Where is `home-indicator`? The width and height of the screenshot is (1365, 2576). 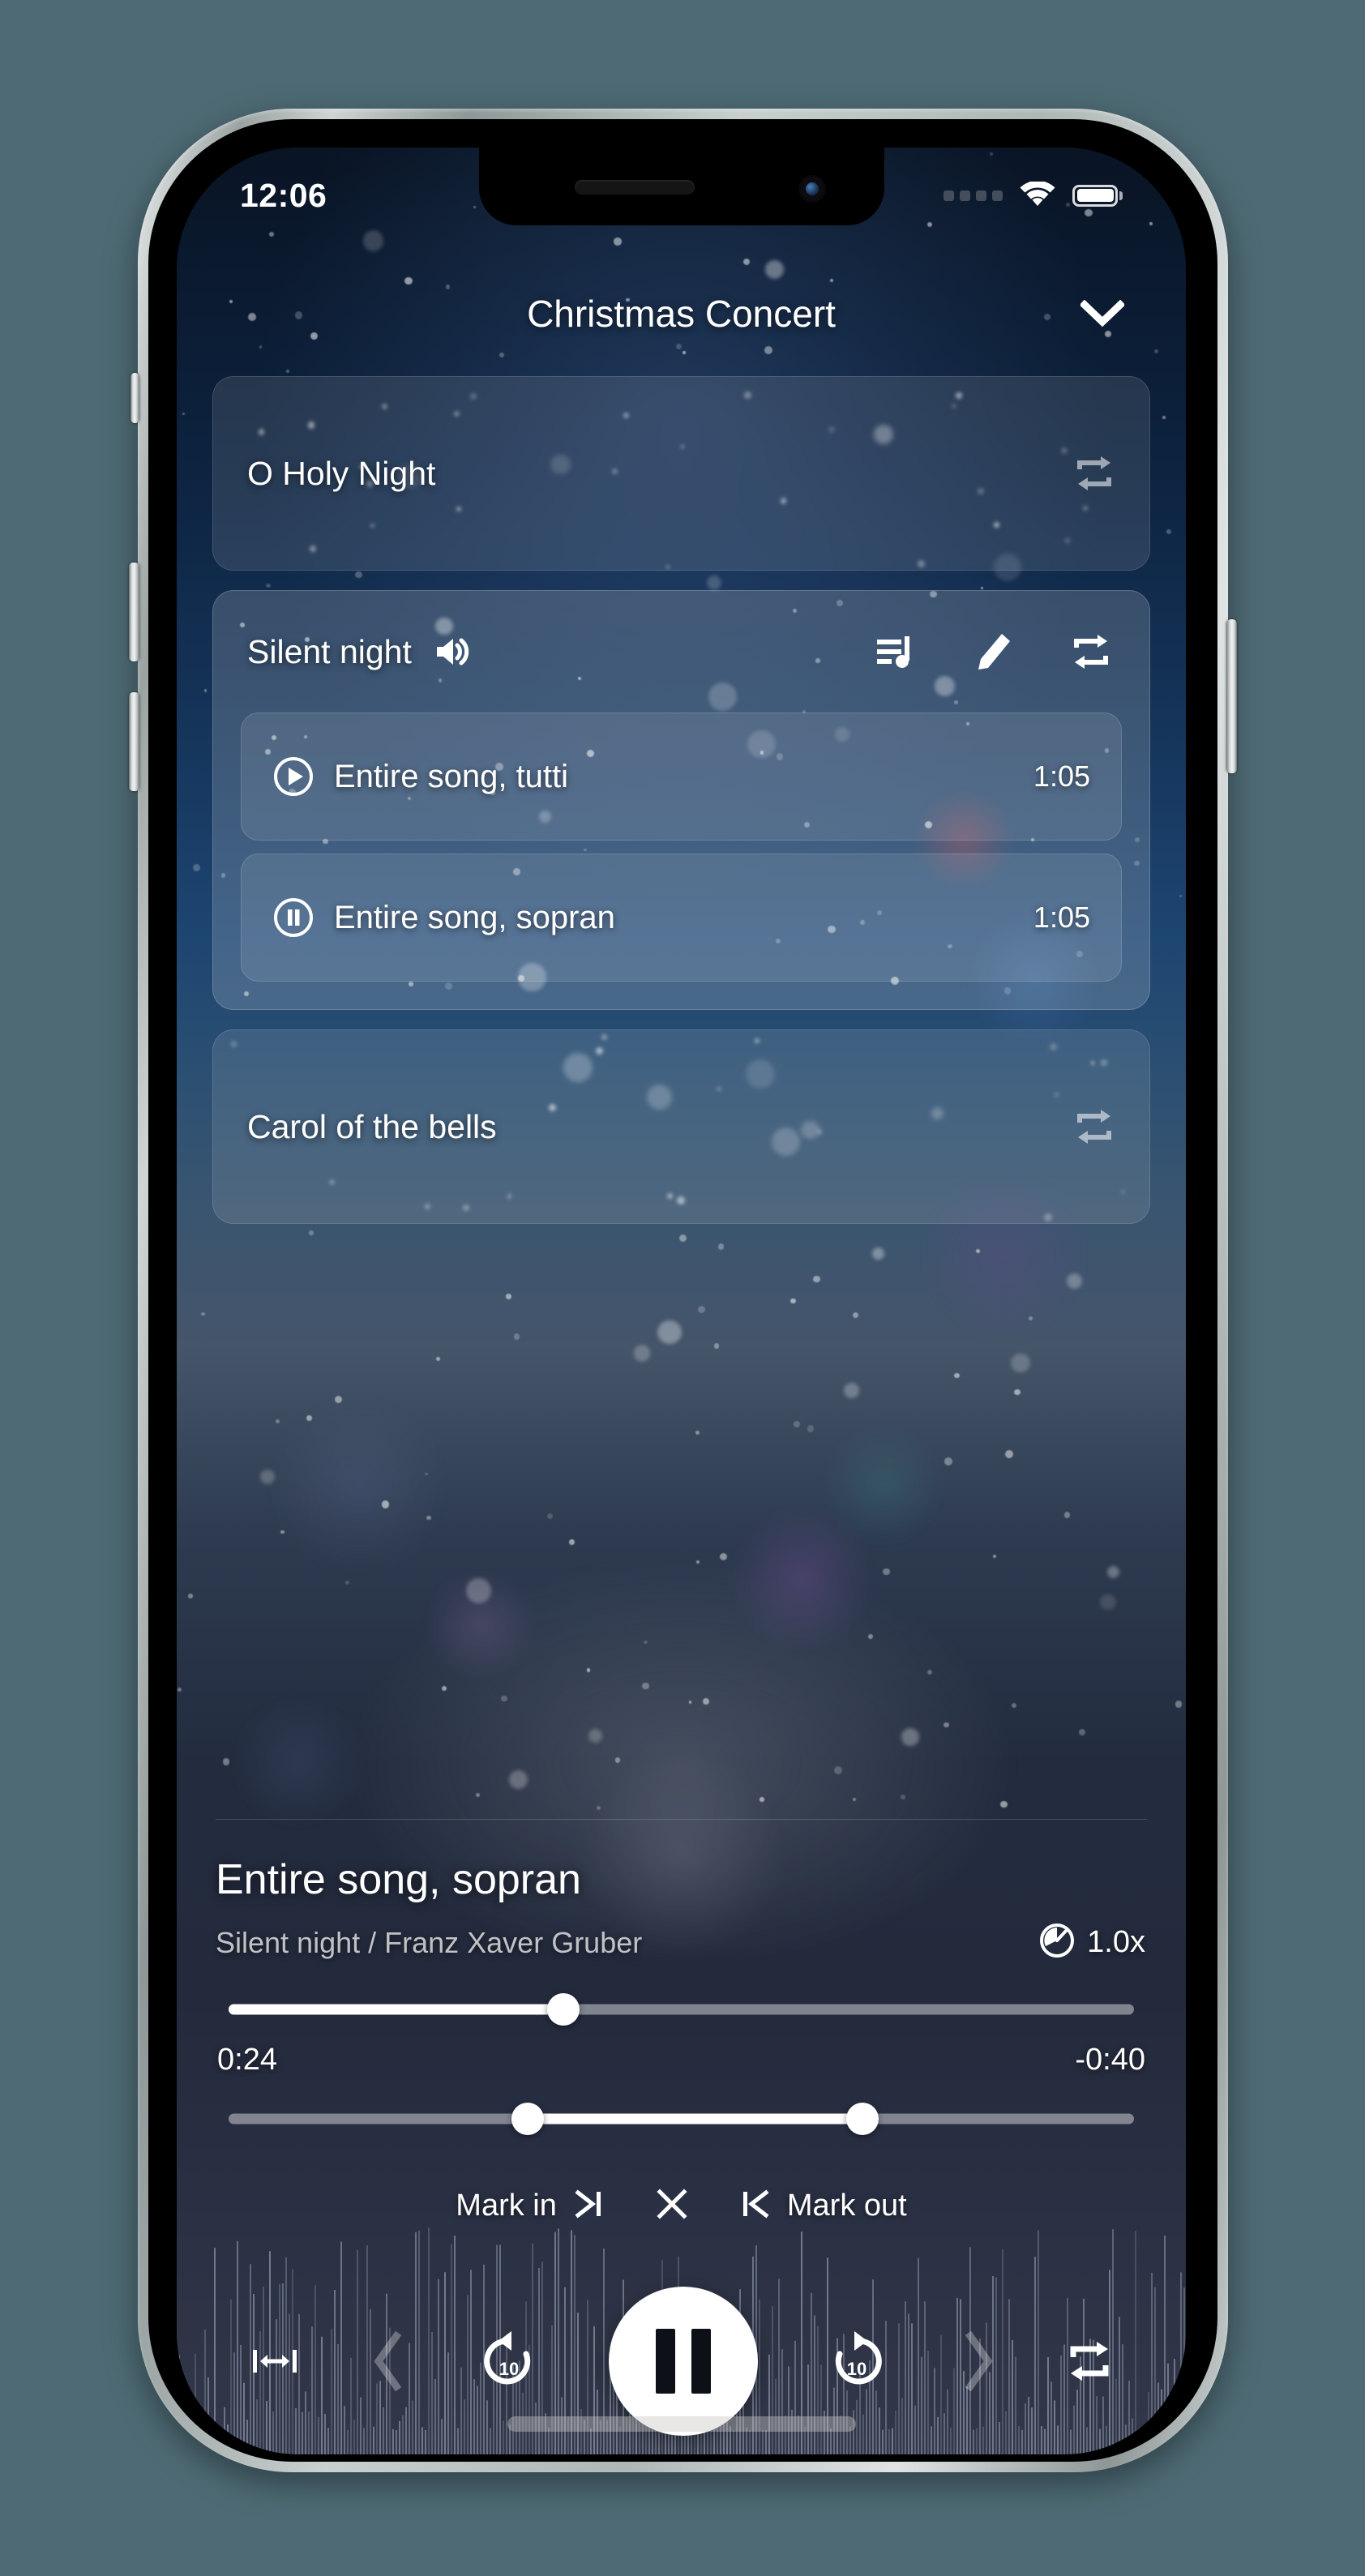 home-indicator is located at coordinates (681, 2424).